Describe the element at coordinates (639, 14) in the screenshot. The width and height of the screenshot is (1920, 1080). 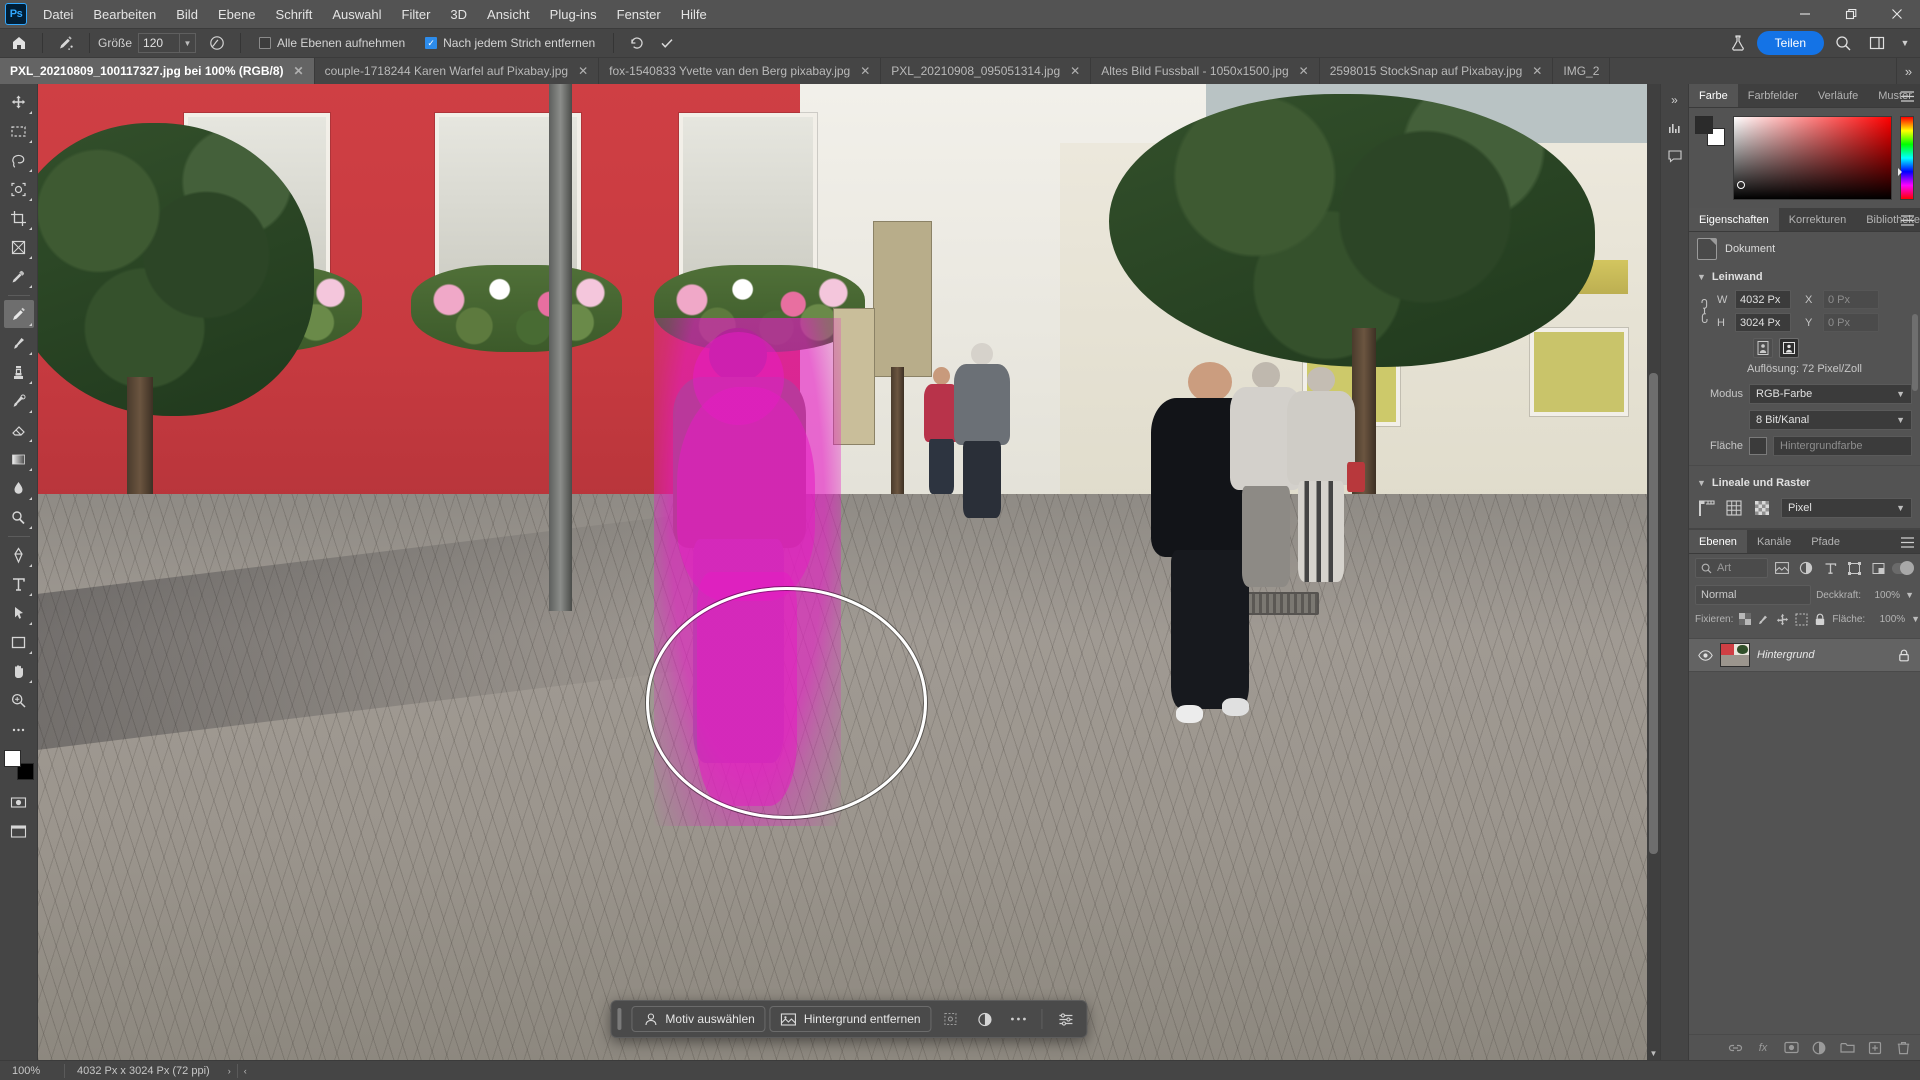
I see `menu-fenster: Fenster` at that location.